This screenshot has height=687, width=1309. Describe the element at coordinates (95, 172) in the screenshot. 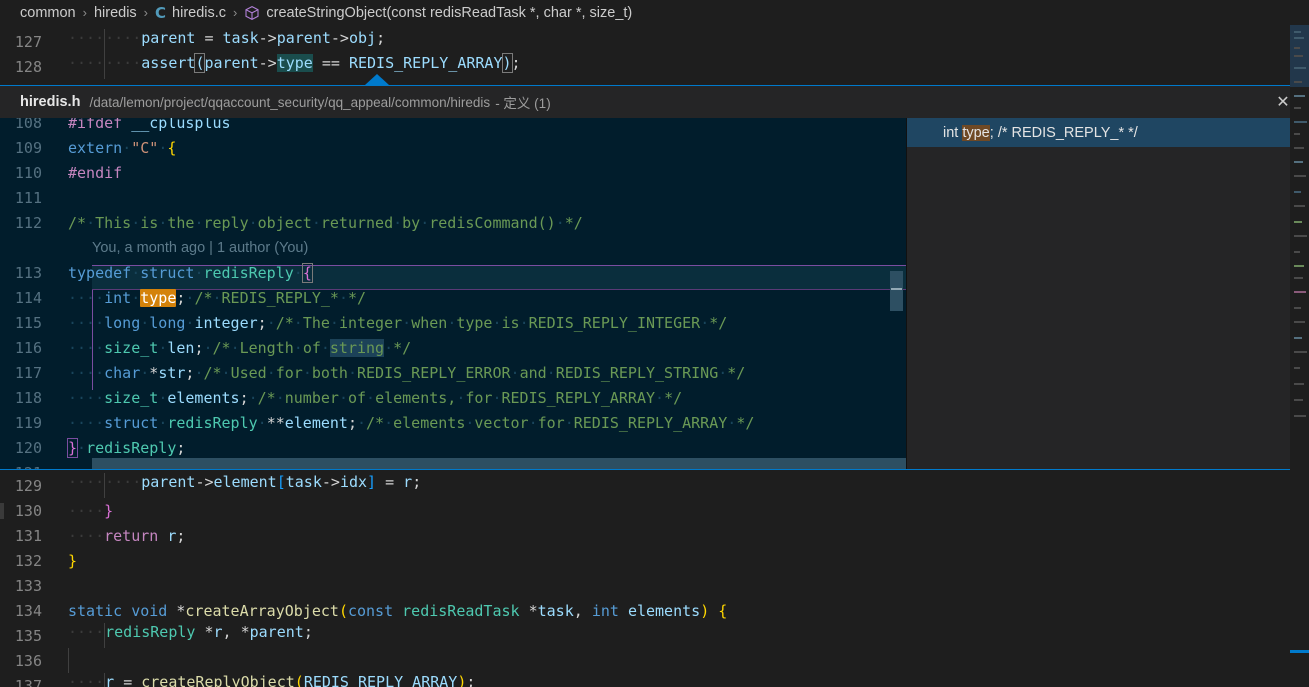

I see `line-content: #endif` at that location.